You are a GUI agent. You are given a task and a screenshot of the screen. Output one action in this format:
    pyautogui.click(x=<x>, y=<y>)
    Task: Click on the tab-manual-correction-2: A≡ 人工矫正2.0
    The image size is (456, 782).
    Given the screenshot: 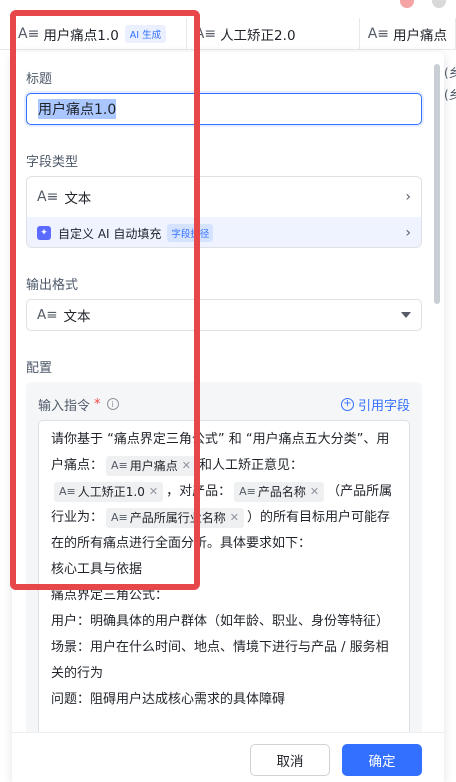 What is the action you would take?
    pyautogui.click(x=273, y=34)
    